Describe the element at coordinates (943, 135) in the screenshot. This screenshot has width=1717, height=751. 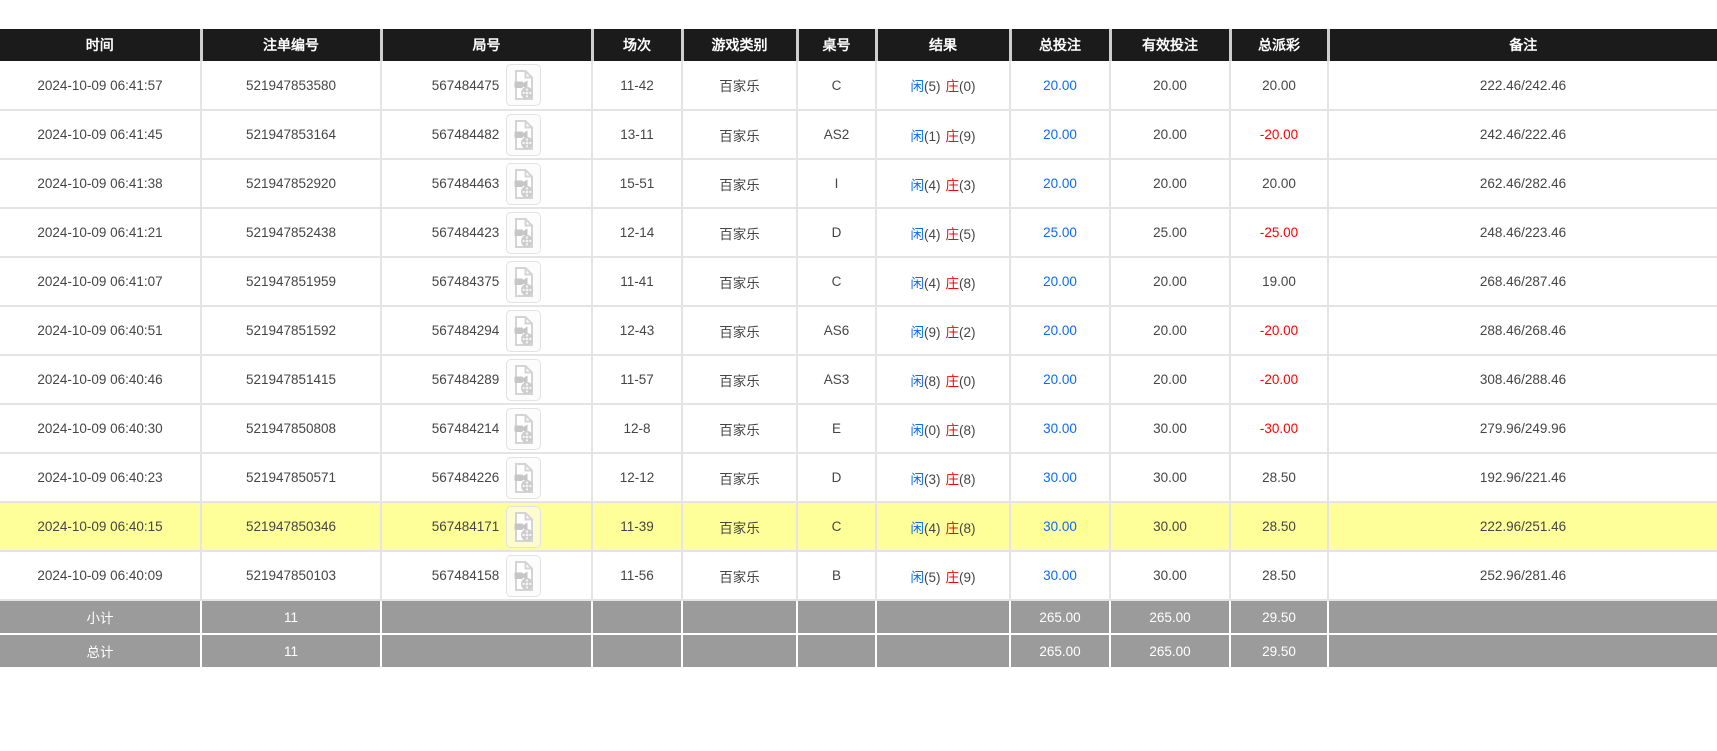
I see `result-cell: 闲(1) 庄(9)` at that location.